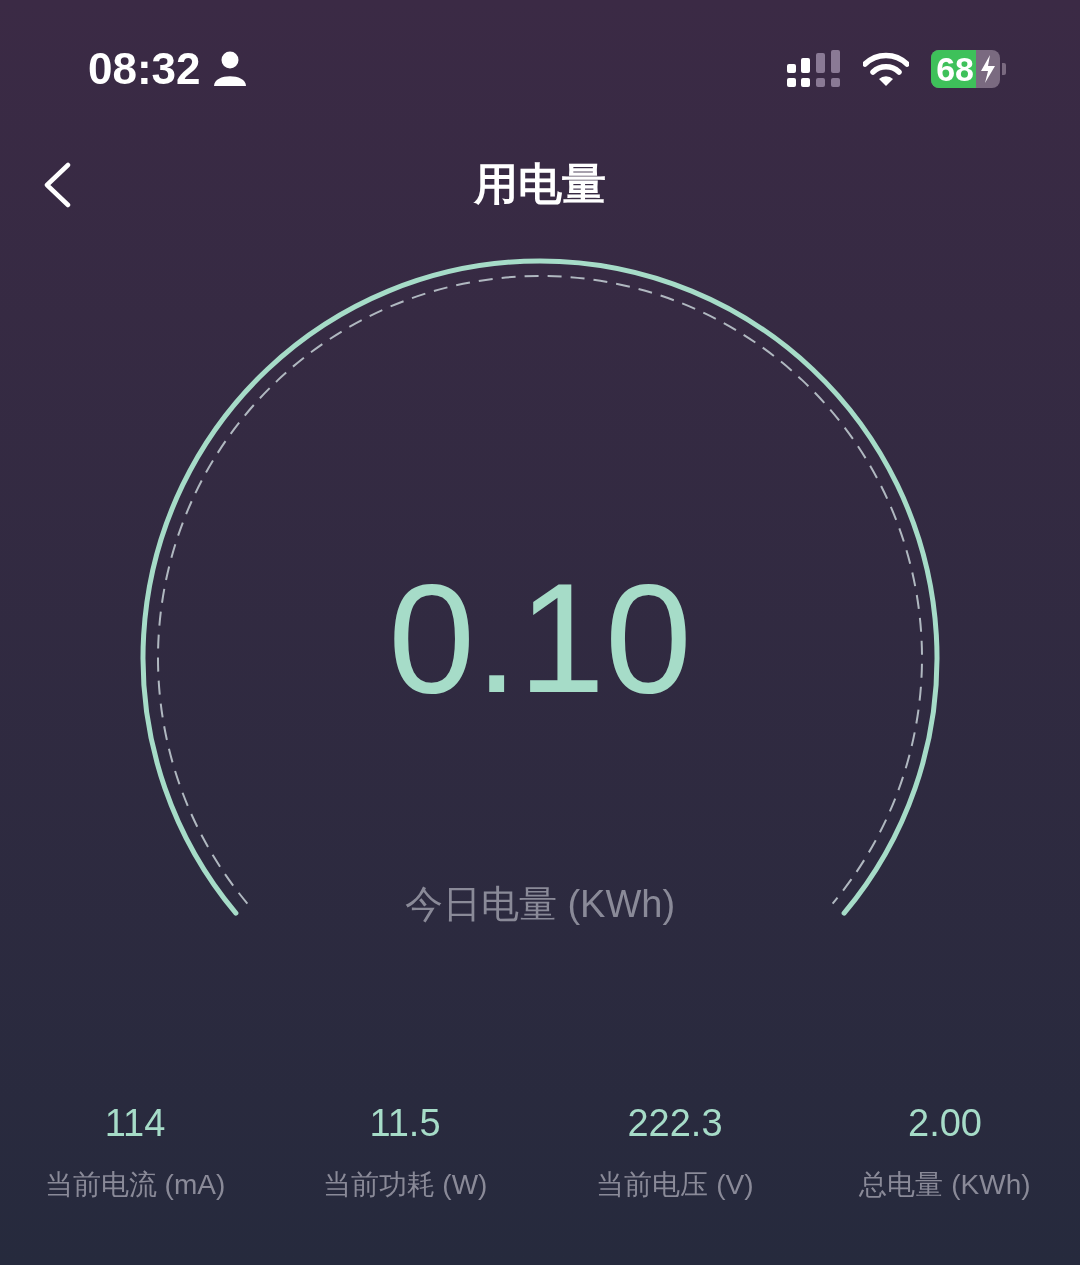  What do you see at coordinates (144, 69) in the screenshot?
I see `status-time: 08:32` at bounding box center [144, 69].